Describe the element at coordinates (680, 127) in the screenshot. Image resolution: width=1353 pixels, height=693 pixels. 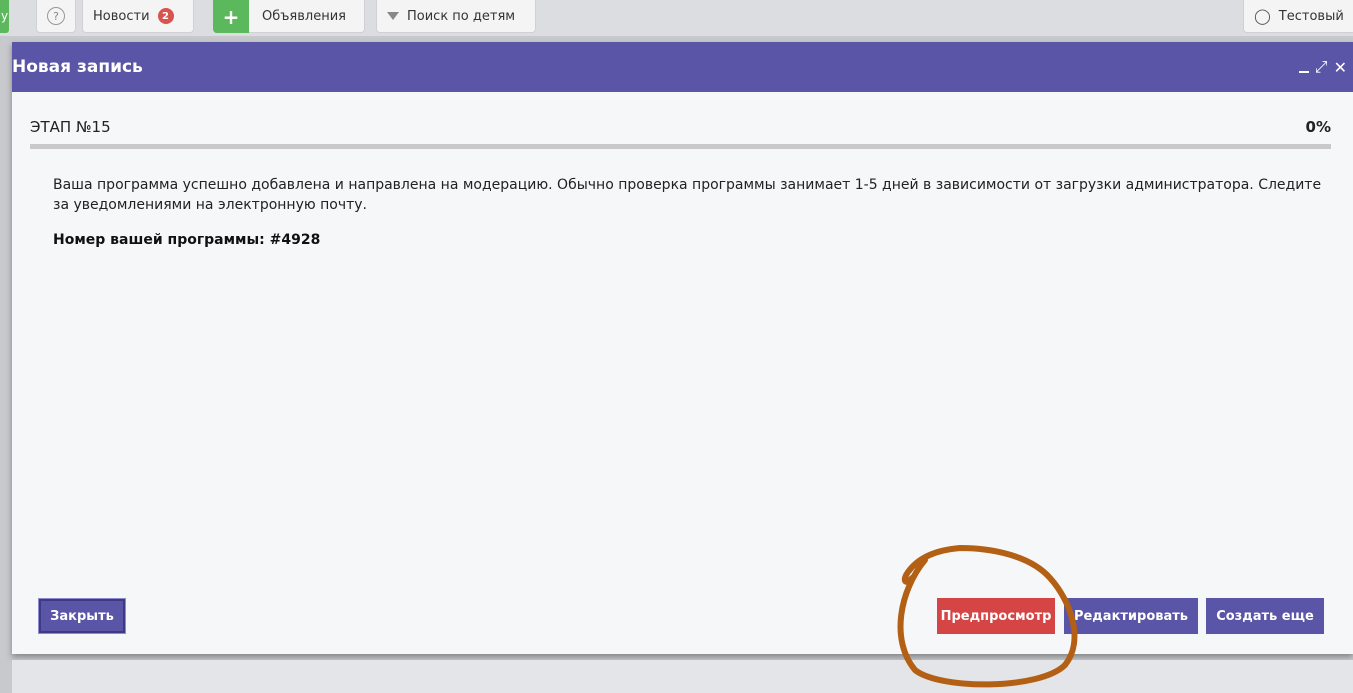
I see `stage-row: ЭТАП №15 0%` at that location.